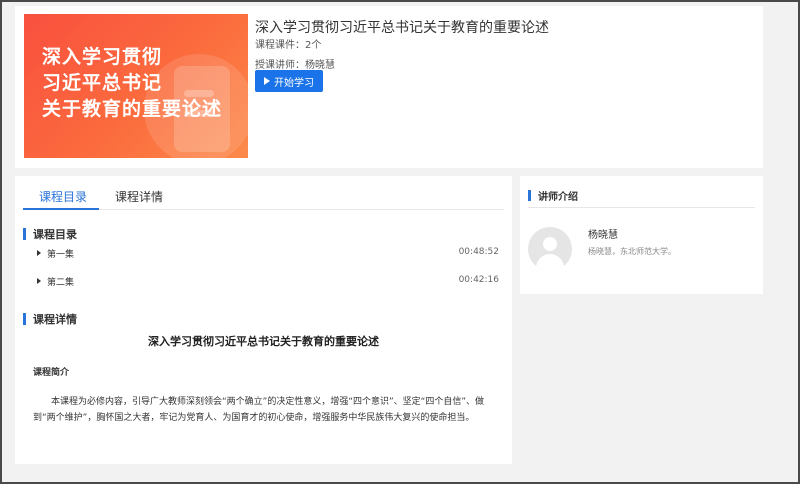 The height and width of the screenshot is (484, 800). Describe the element at coordinates (558, 197) in the screenshot. I see `teacher-heading-label: 讲师介绍` at that location.